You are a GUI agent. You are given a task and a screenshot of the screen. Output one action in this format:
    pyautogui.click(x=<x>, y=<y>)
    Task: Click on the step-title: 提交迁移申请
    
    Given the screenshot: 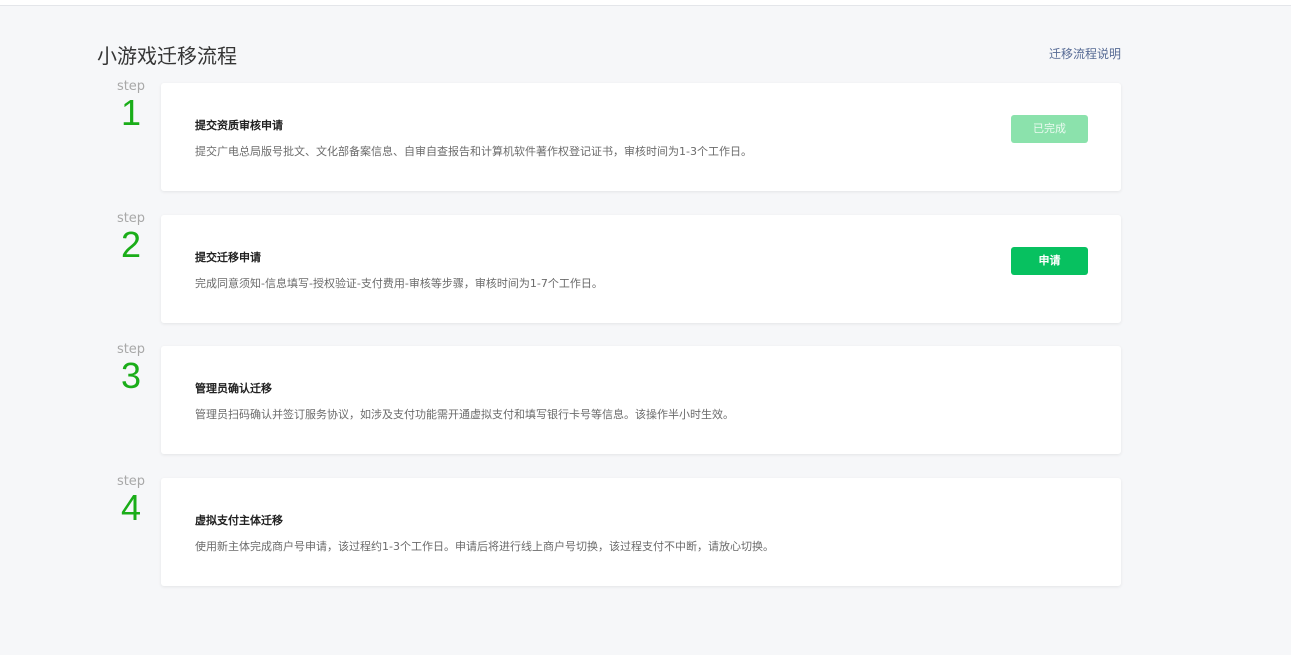 What is the action you would take?
    pyautogui.click(x=228, y=257)
    